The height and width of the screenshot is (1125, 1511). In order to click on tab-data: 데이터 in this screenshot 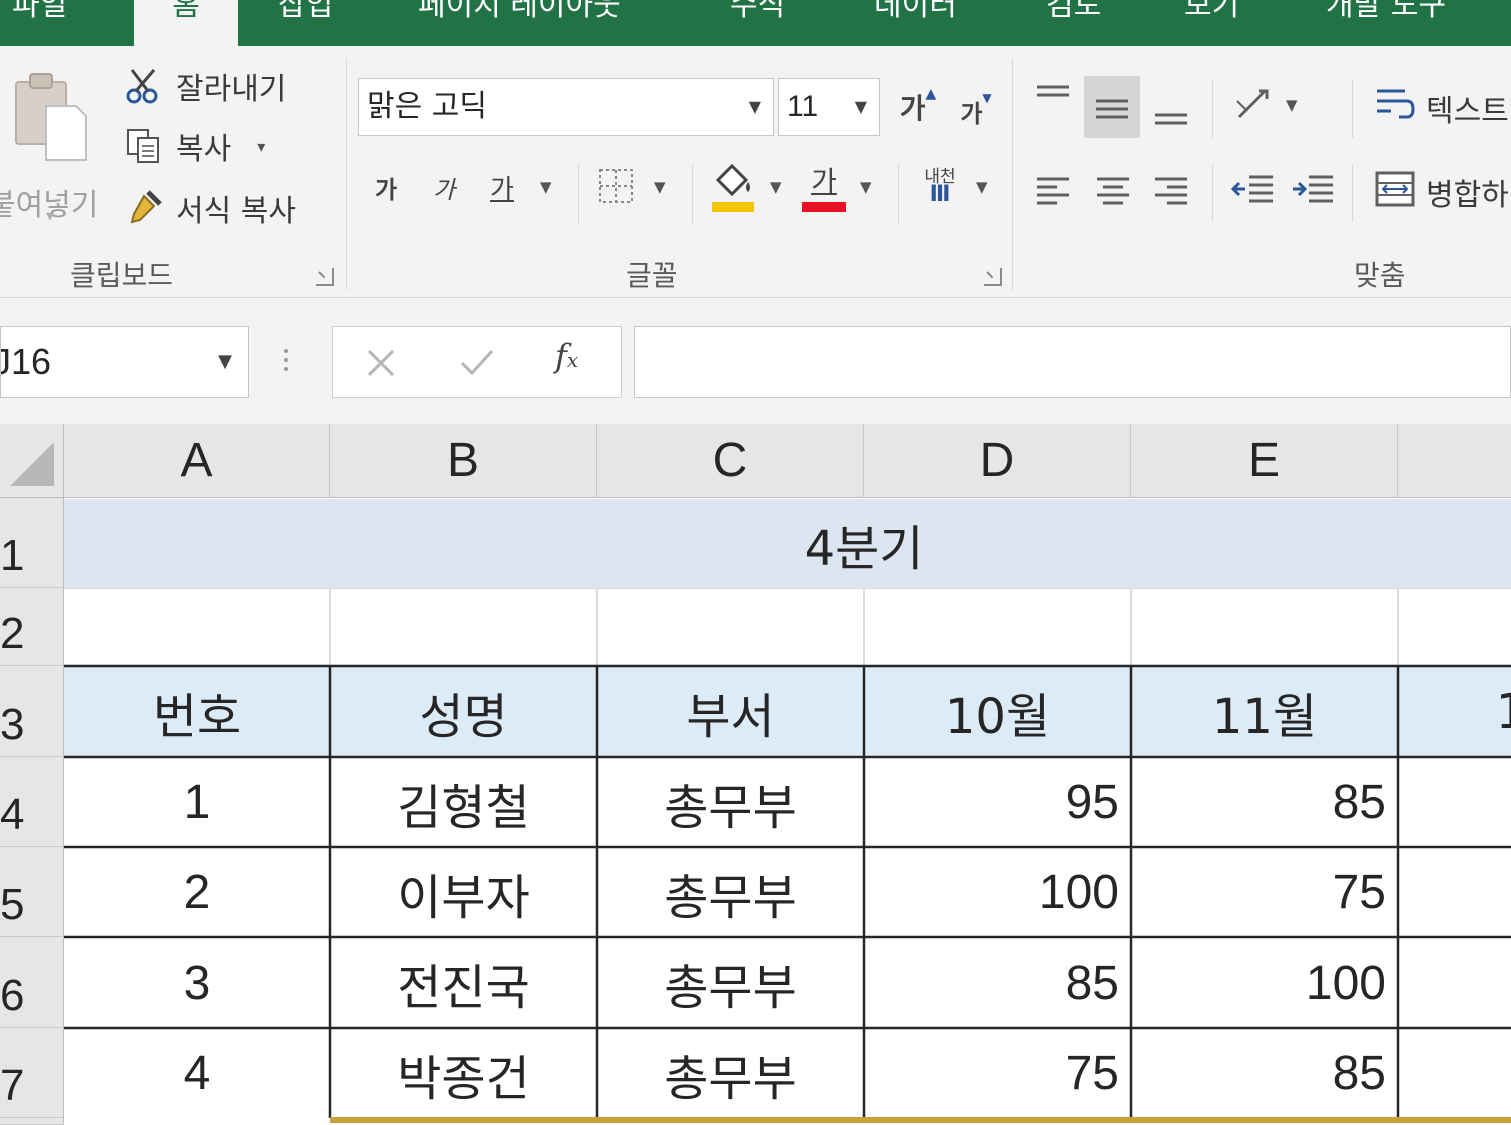, I will do `click(929, 23)`.